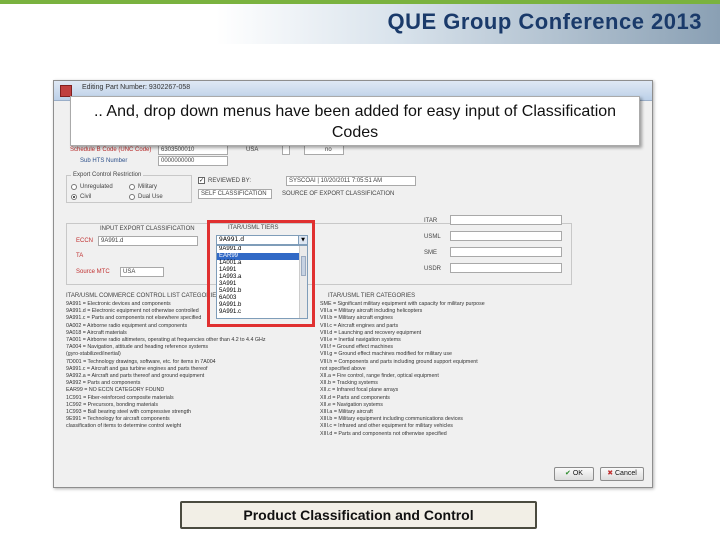 This screenshot has height=540, width=720. I want to click on reviewed-checkbox: ✓, so click(201, 180).